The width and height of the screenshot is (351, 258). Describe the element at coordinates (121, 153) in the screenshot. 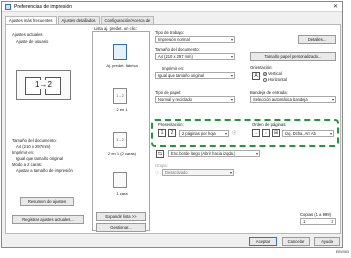

I see `preset-label: 2 en 1 (2 caras)` at that location.